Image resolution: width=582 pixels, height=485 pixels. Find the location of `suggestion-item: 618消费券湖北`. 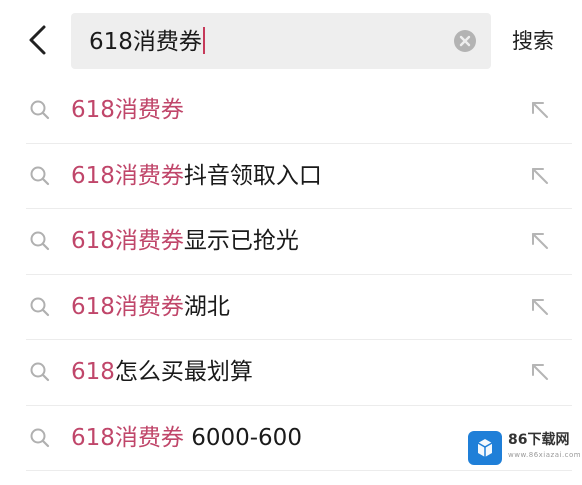

suggestion-item: 618消费券湖北 is located at coordinates (291, 308).